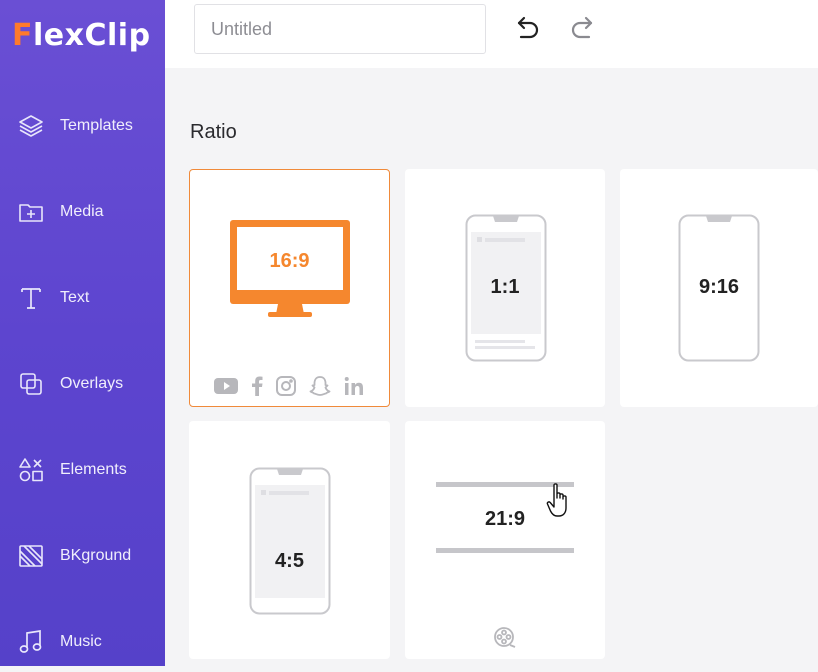  Describe the element at coordinates (226, 386) in the screenshot. I see `youtube-icon` at that location.